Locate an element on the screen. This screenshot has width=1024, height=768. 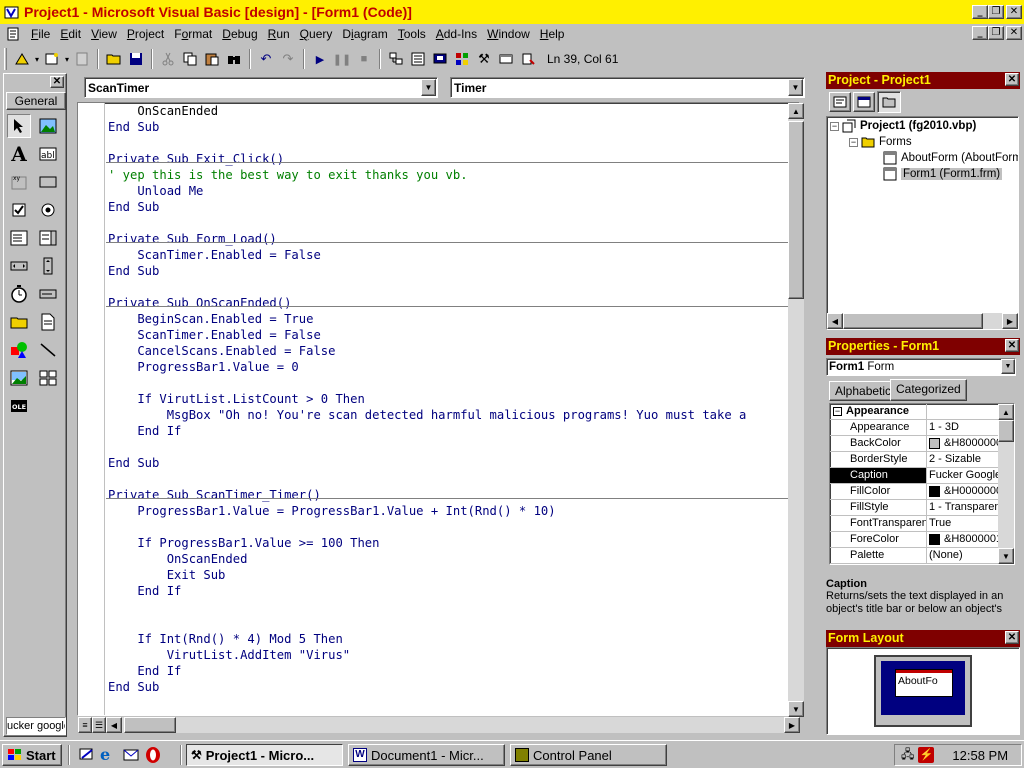
code-horizontal-scrollbar: ◀ ▶ is located at coordinates (453, 725).